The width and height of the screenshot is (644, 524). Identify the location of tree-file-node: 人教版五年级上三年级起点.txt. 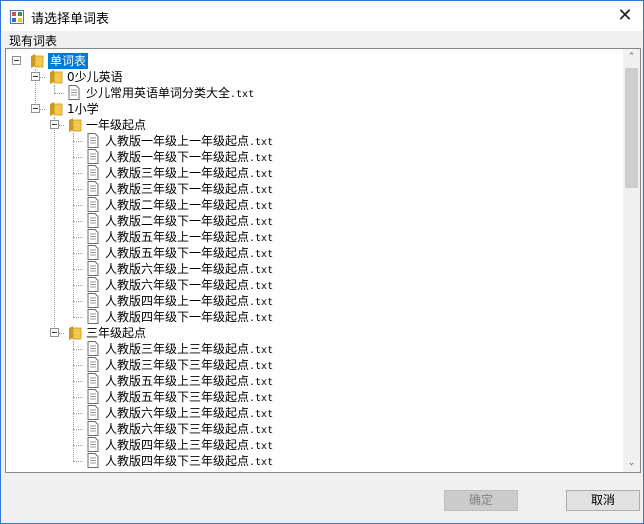
(314, 381).